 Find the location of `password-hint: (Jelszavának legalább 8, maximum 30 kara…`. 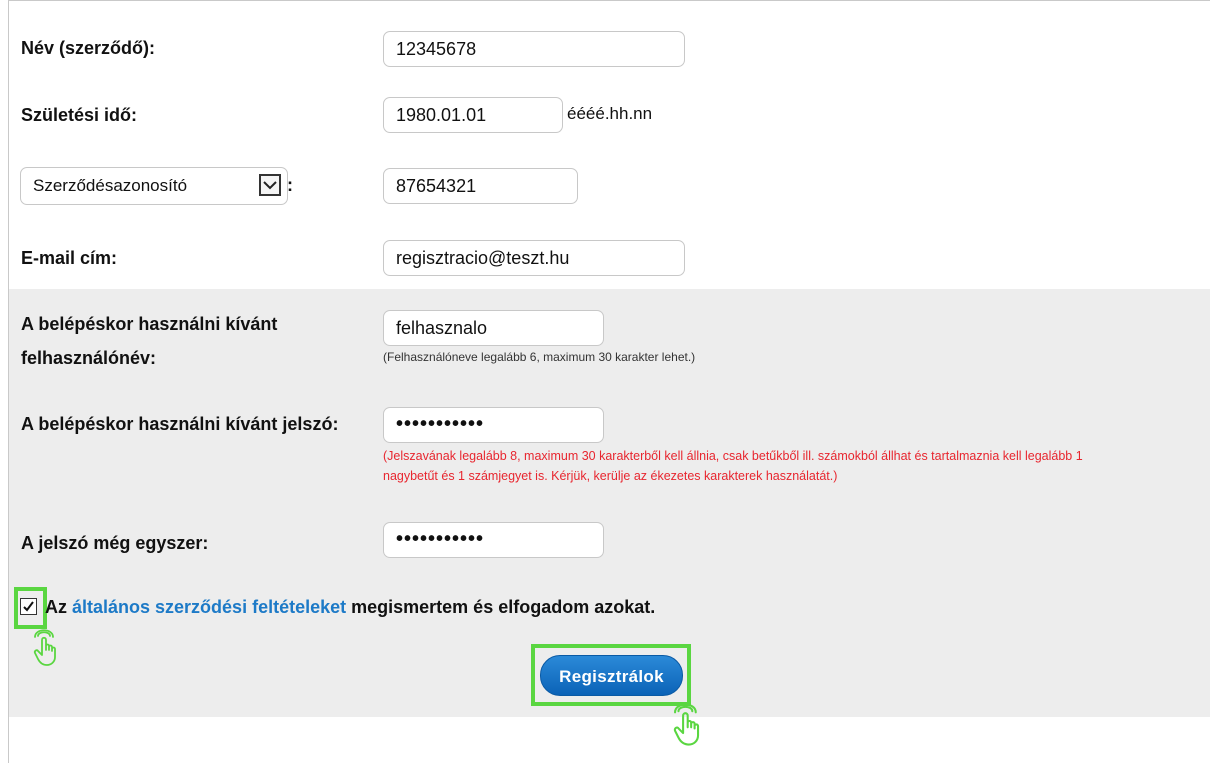

password-hint: (Jelszavának legalább 8, maximum 30 kara… is located at coordinates (793, 466).